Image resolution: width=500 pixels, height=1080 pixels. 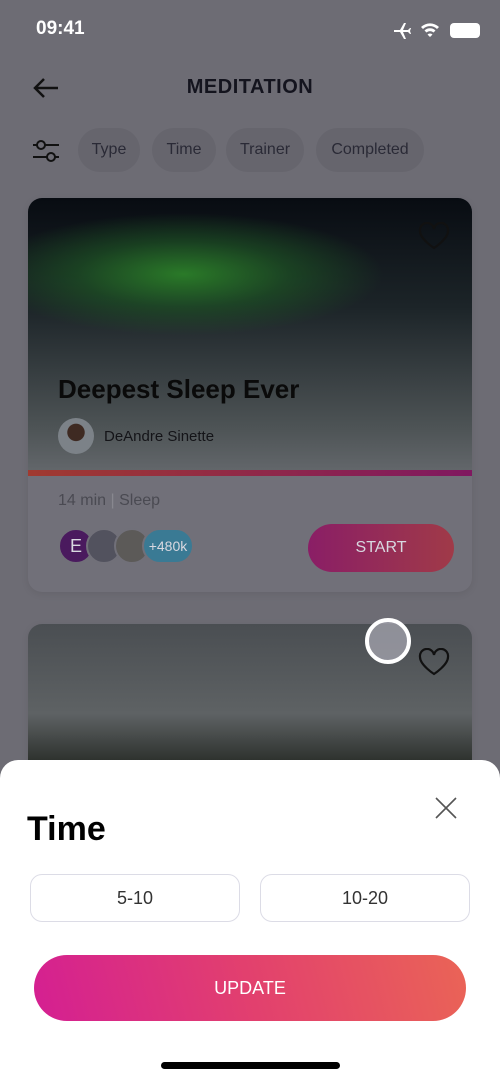 What do you see at coordinates (381, 548) in the screenshot?
I see `start-button: START` at bounding box center [381, 548].